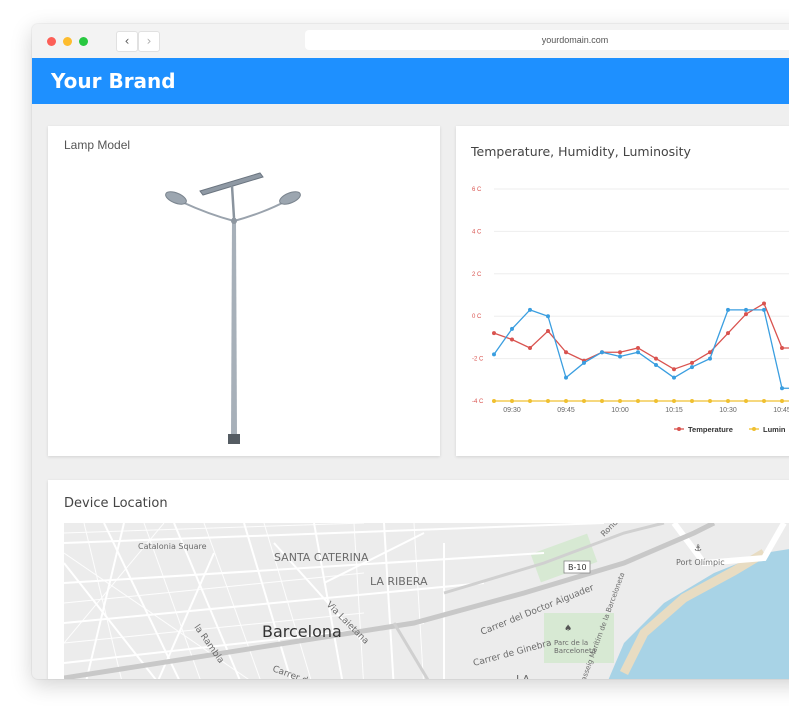  I want to click on y-tick-label: -4 C, so click(478, 402).